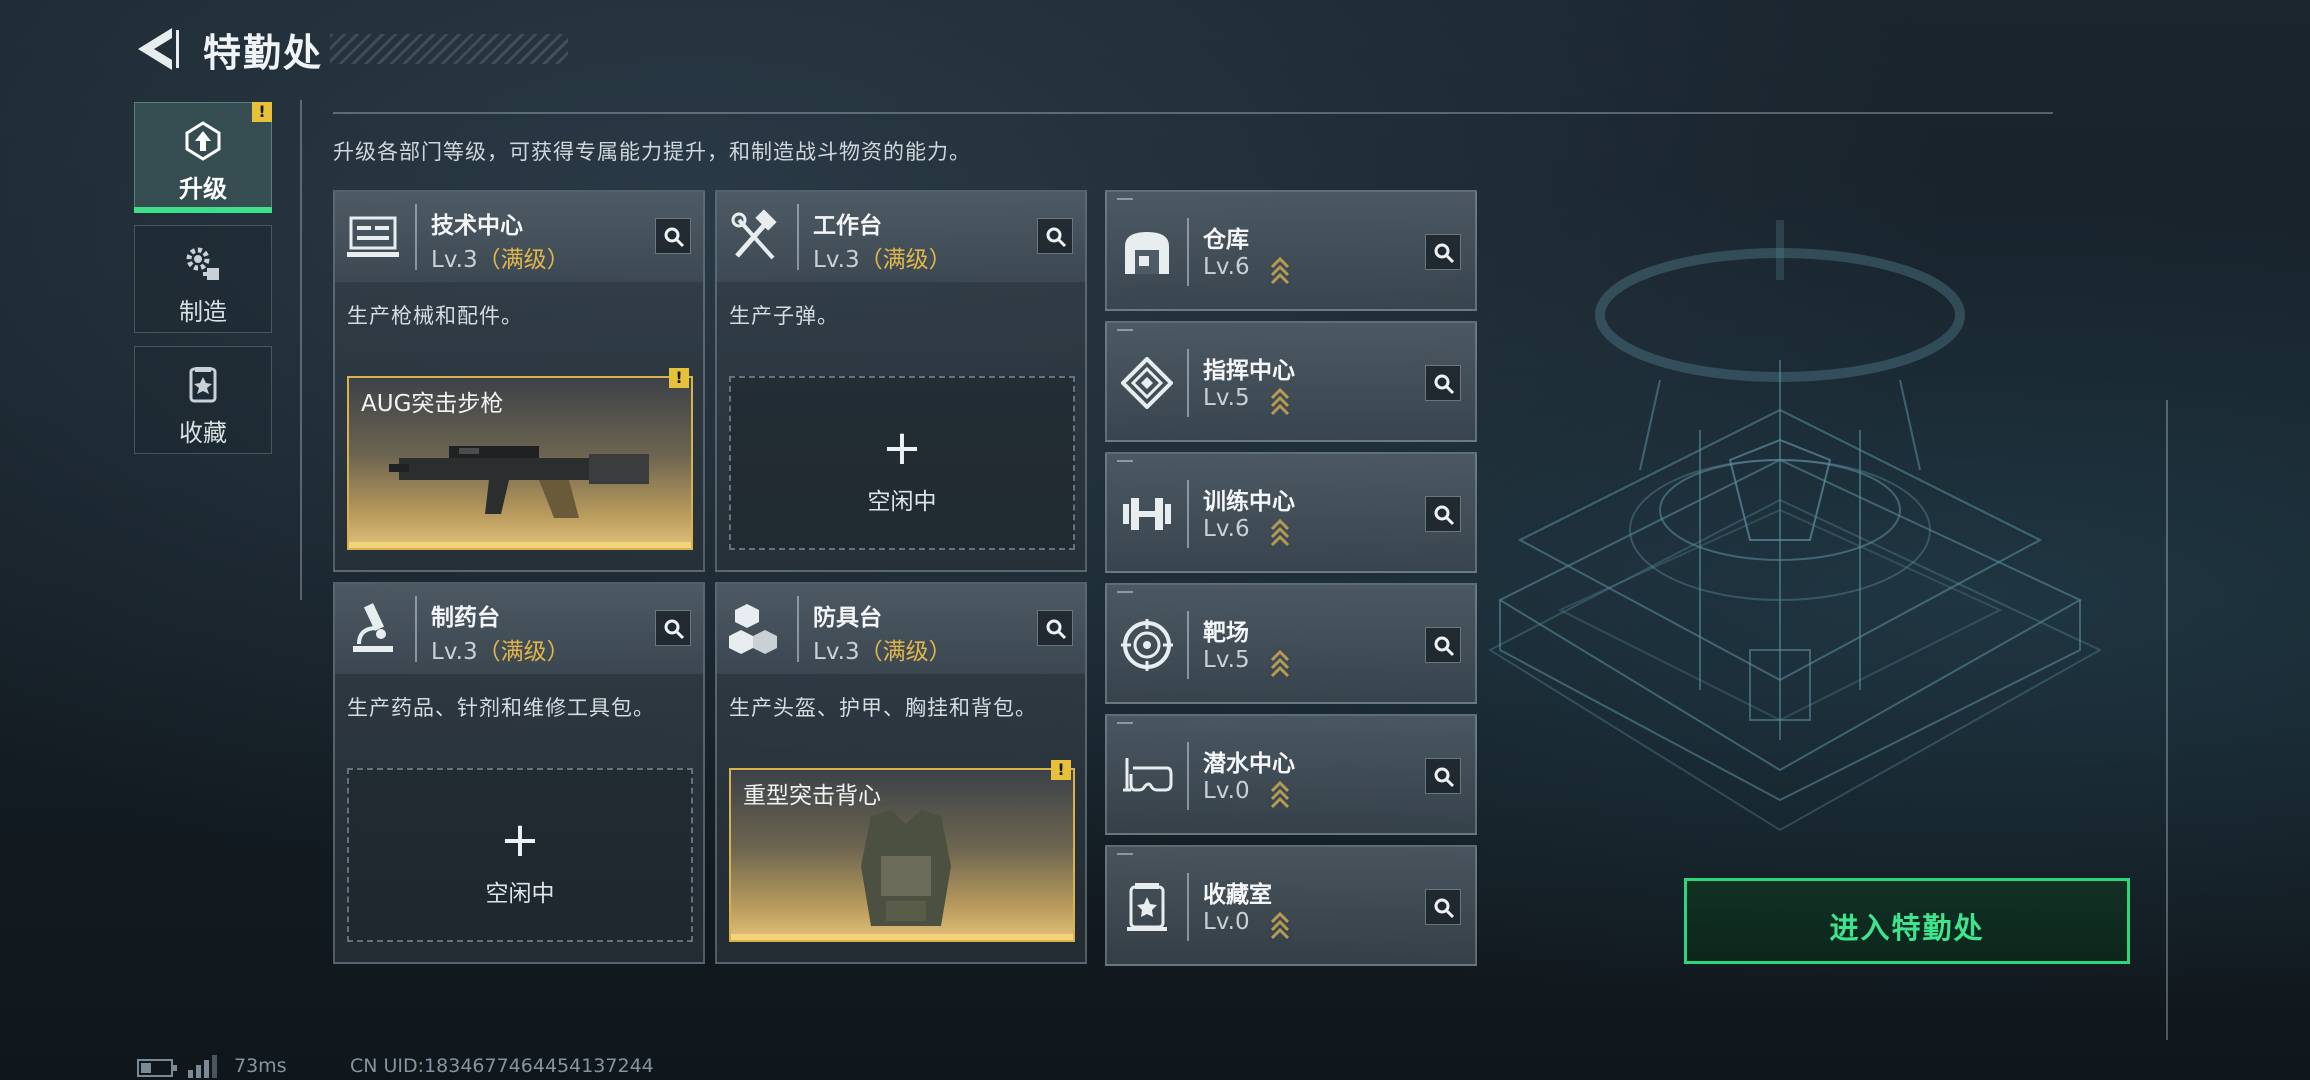 The image size is (2310, 1080). Describe the element at coordinates (847, 618) in the screenshot. I see `card-title: 防具台` at that location.